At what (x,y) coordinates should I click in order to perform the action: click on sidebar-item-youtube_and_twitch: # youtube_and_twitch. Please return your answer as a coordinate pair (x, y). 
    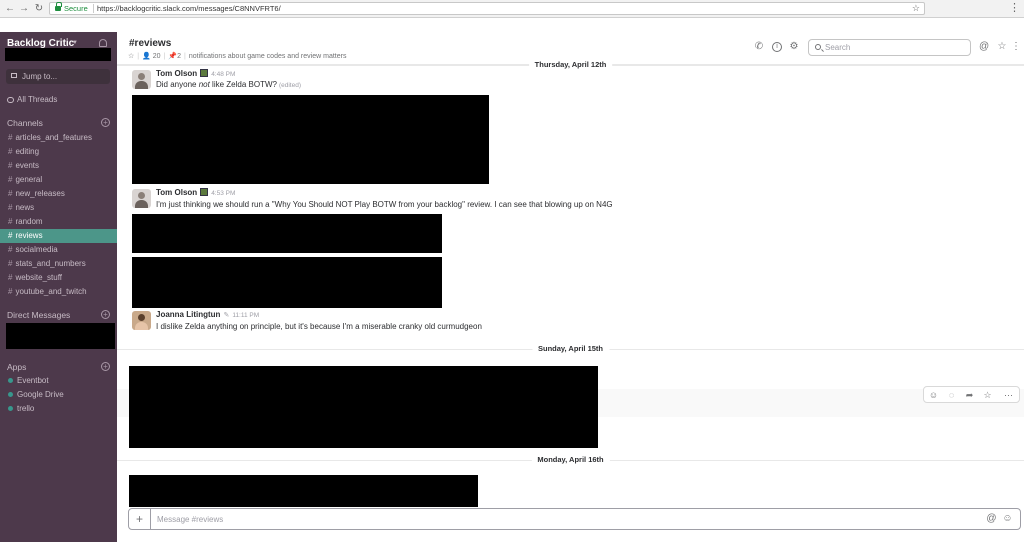
    Looking at the image, I should click on (58, 292).